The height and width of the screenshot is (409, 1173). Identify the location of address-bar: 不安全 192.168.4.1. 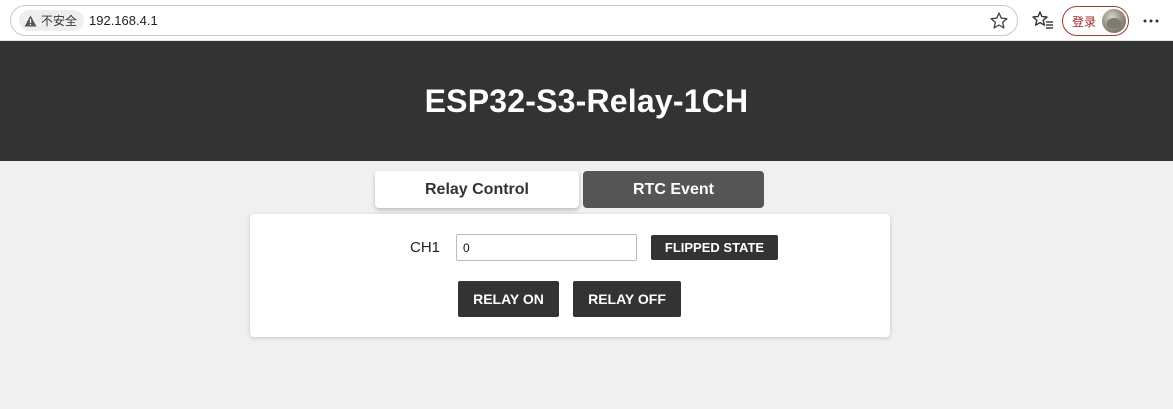
(514, 20).